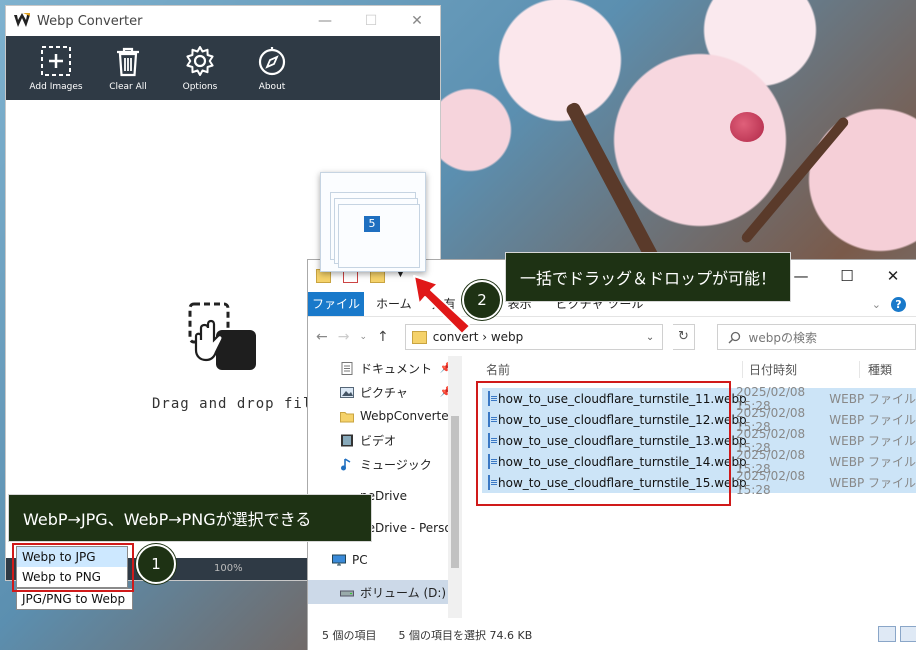 This screenshot has height=650, width=916. I want to click on step-1-callout: WebP→JPG、WebP→PNGが選択できる, so click(190, 518).